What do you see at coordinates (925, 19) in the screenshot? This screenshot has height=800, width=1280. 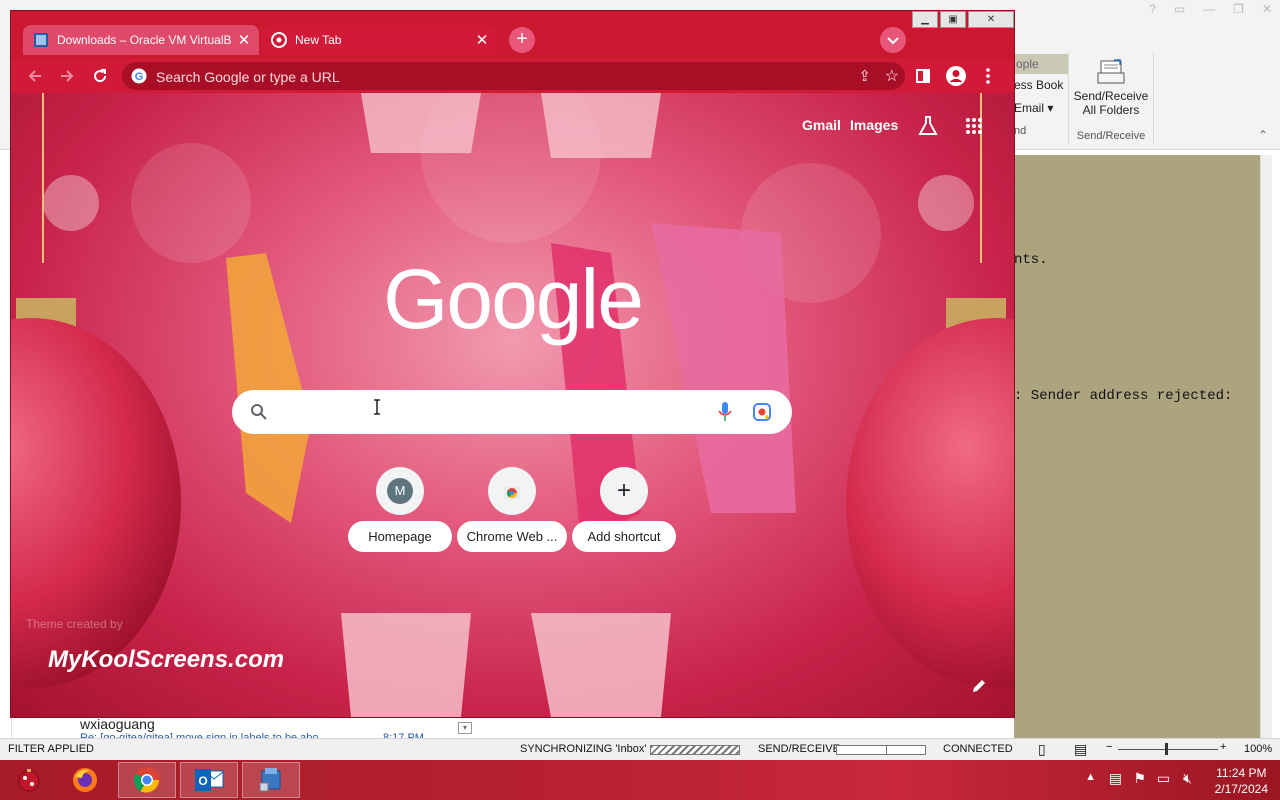 I see `minimize-button: ▁` at bounding box center [925, 19].